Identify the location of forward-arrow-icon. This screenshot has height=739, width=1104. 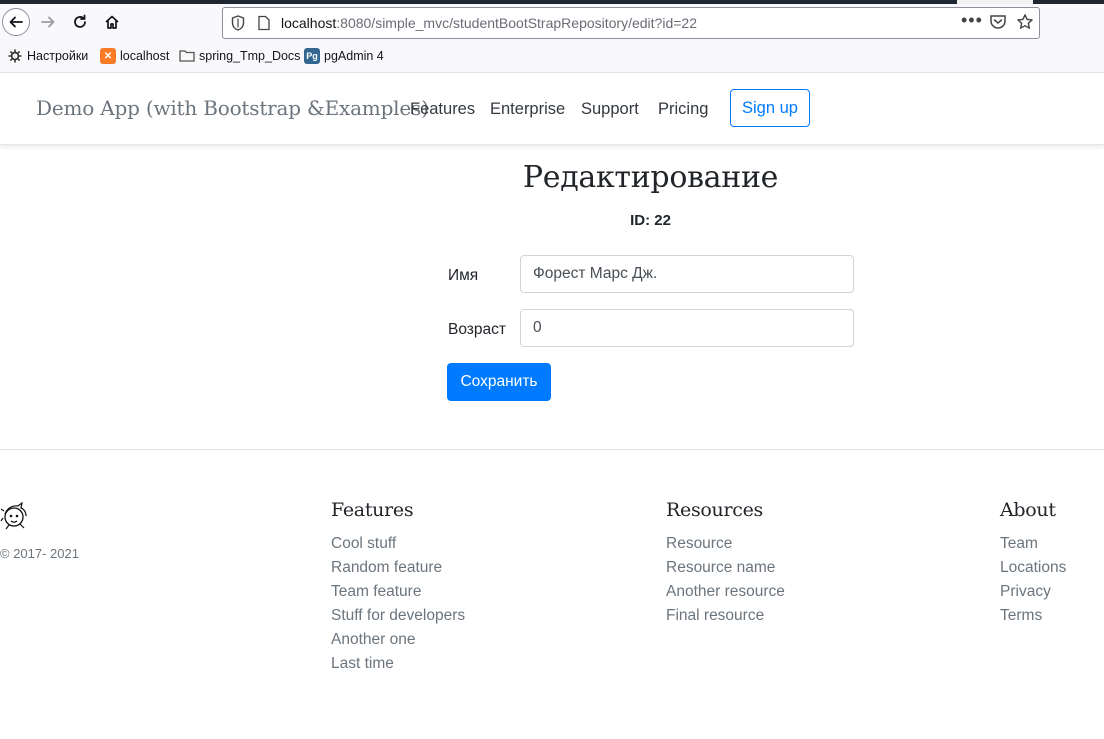
(48, 22).